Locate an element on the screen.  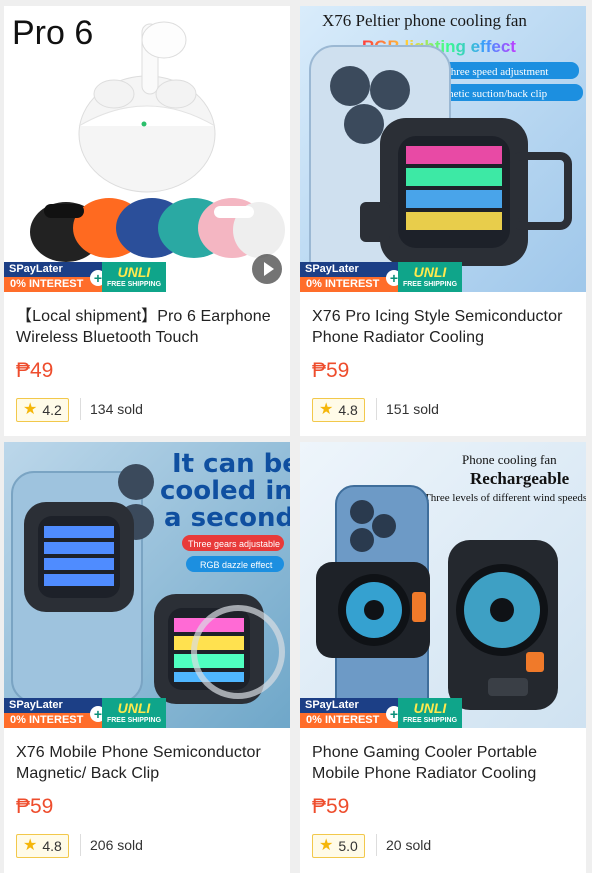
product-price: ₱49 is located at coordinates (35, 370).